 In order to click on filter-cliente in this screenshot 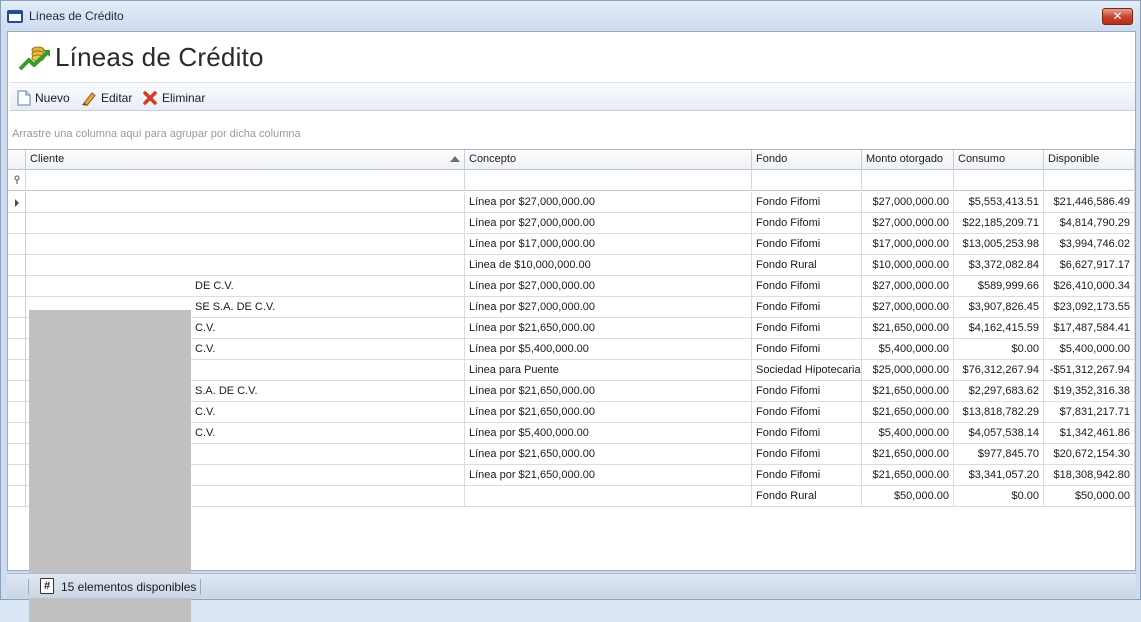, I will do `click(245, 180)`.